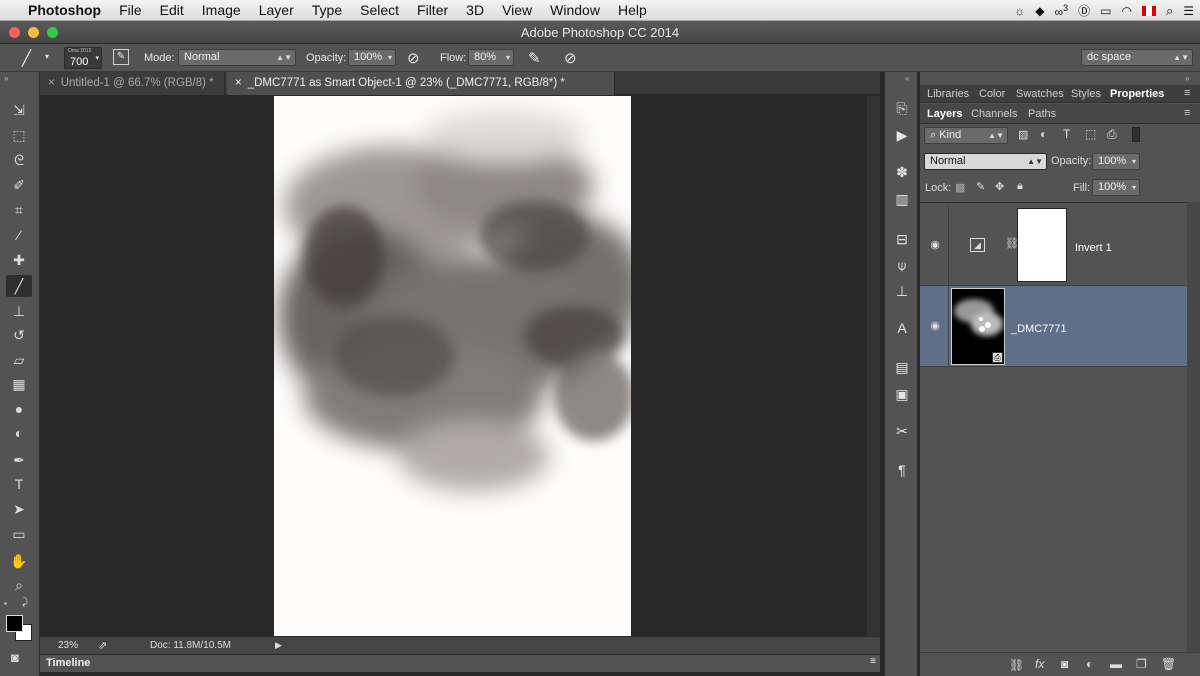  I want to click on timeline-menu-icon: ≡, so click(873, 661).